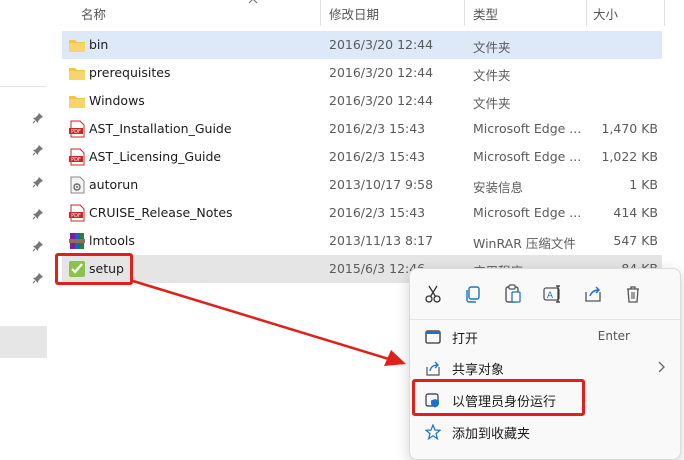 The width and height of the screenshot is (684, 460). What do you see at coordinates (478, 370) in the screenshot?
I see `menu-label-share: 共享对象` at bounding box center [478, 370].